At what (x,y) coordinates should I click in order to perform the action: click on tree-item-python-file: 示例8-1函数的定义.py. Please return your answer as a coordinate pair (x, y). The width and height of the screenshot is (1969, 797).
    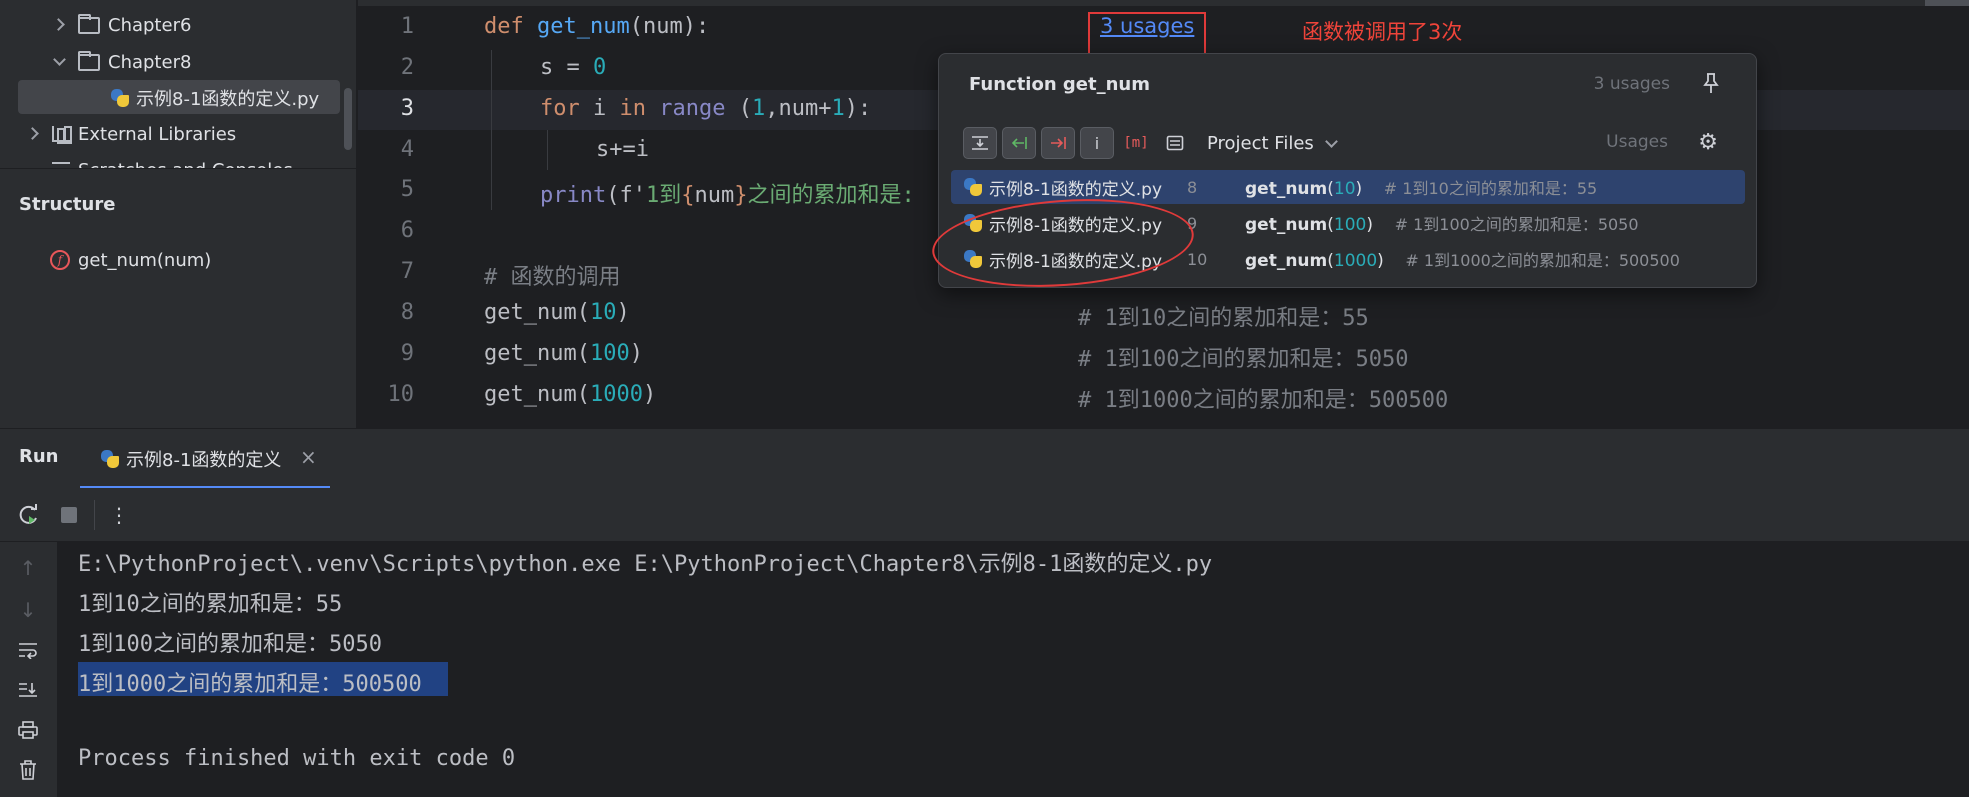
    Looking at the image, I should click on (214, 98).